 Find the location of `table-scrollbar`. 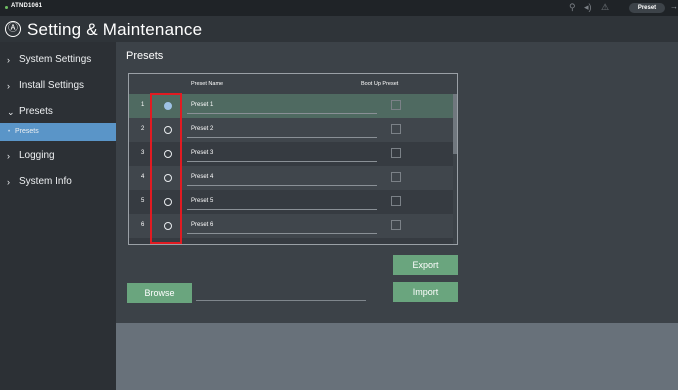

table-scrollbar is located at coordinates (455, 169).